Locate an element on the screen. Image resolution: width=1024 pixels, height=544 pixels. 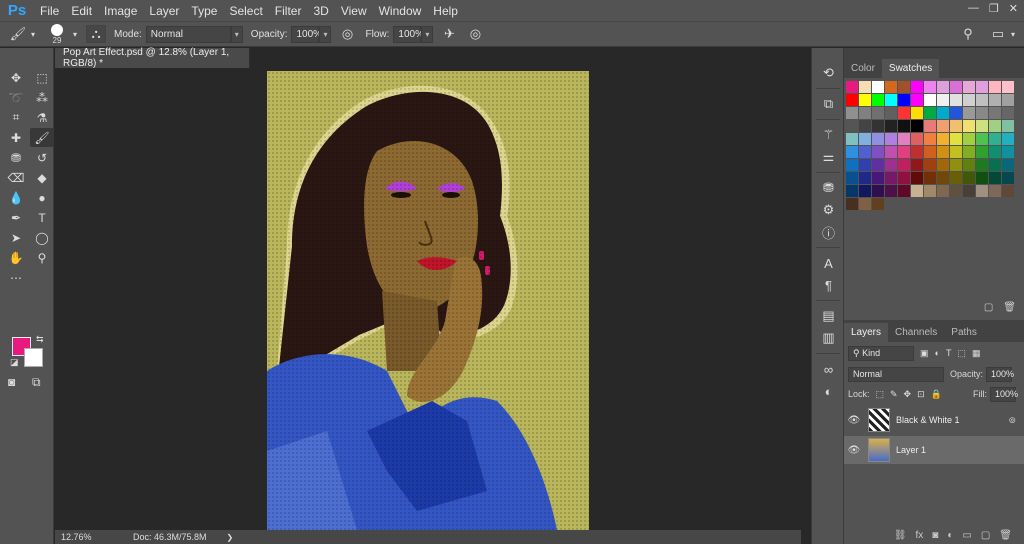
brush-presets-icon: ⚚ is located at coordinates (828, 135).